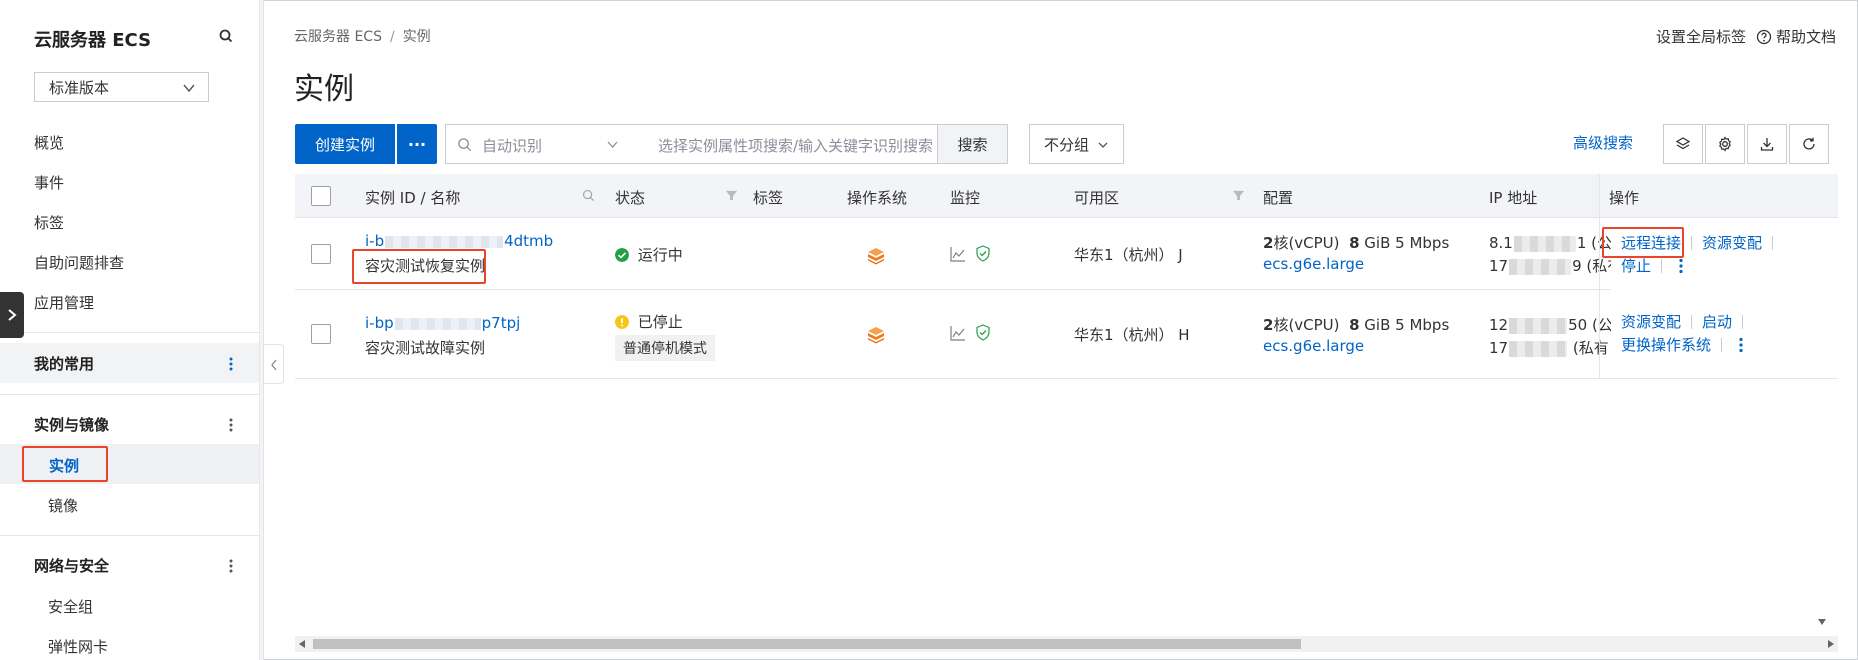  I want to click on cpu-unit: 核(vCPU), so click(1306, 325).